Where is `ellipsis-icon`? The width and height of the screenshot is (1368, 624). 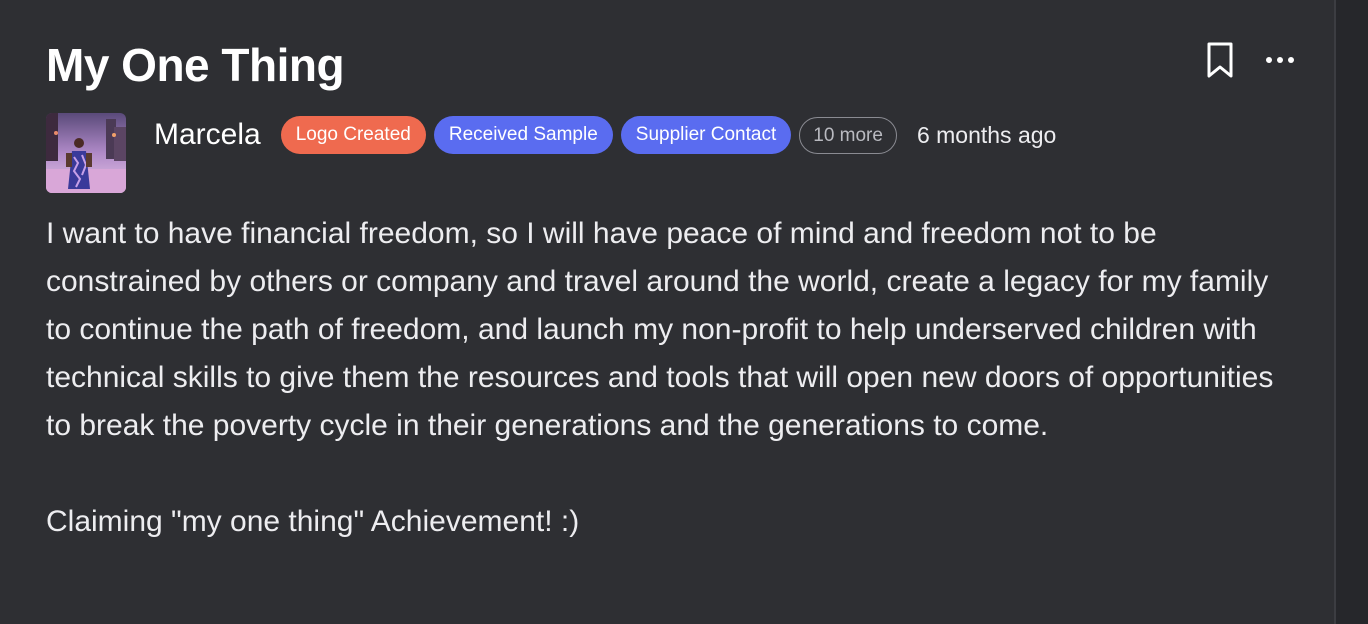 ellipsis-icon is located at coordinates (1280, 60).